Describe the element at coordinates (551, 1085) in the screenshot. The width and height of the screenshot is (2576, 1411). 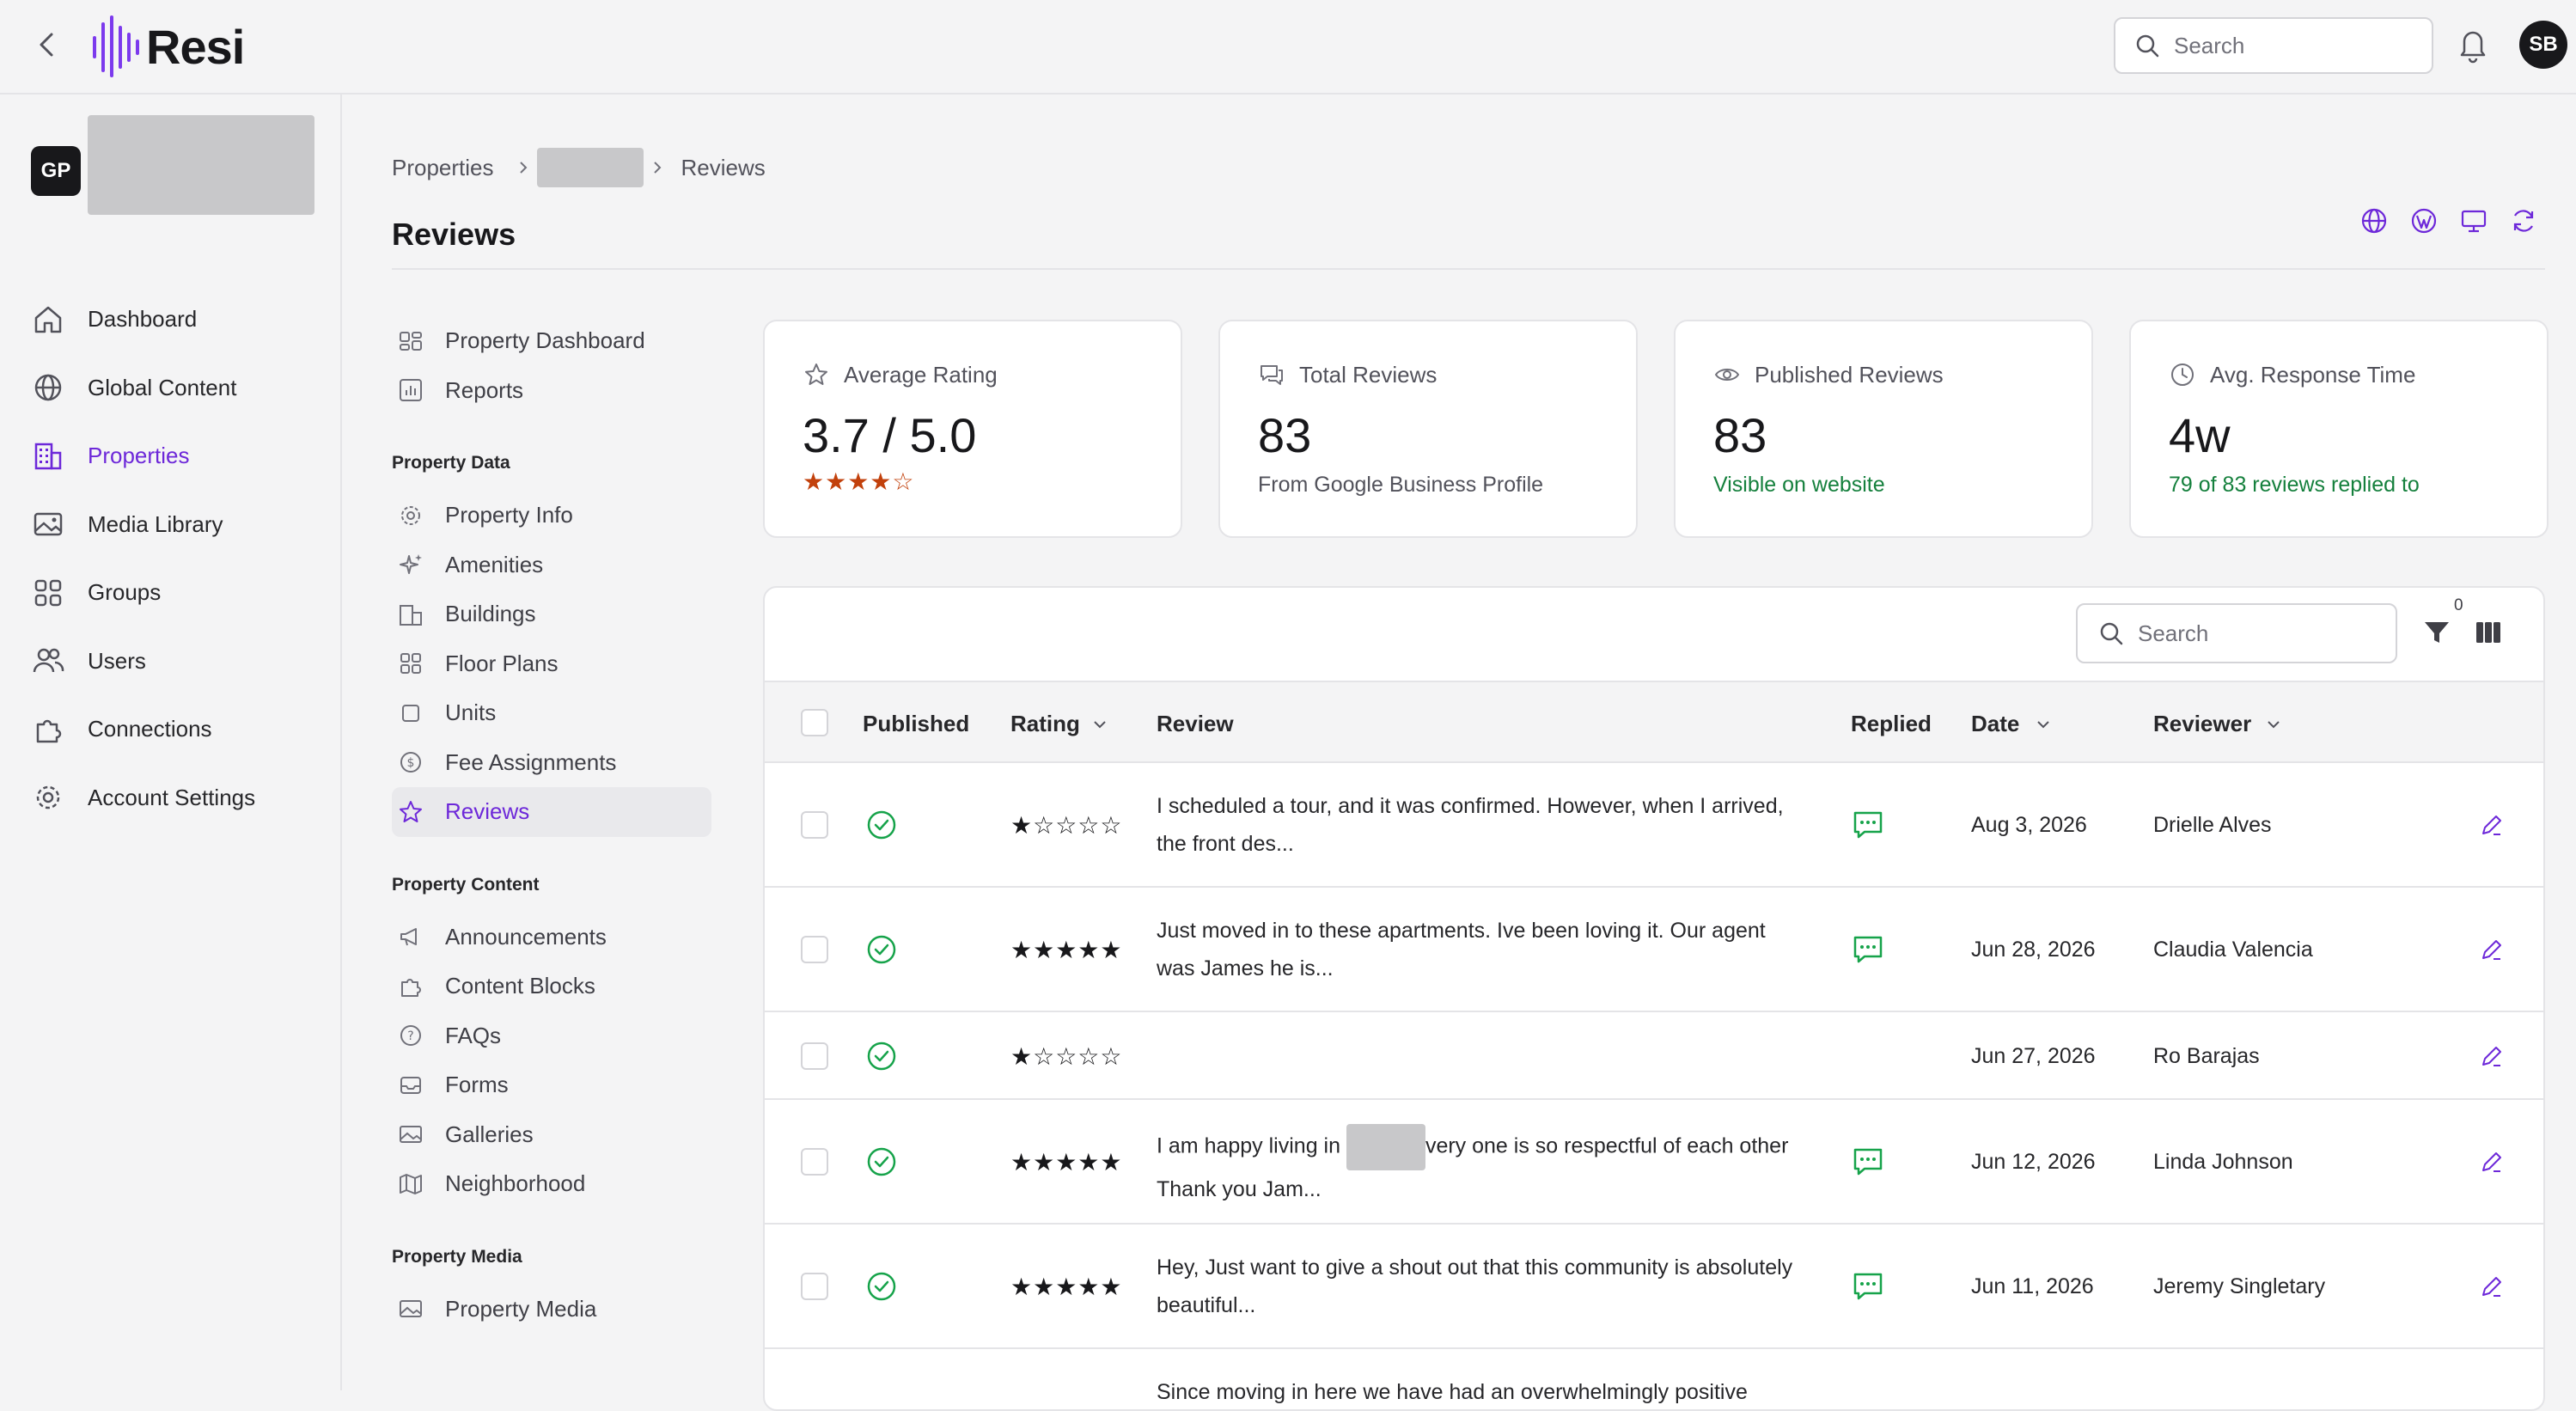
I see `subnav-item-forms: Forms` at that location.